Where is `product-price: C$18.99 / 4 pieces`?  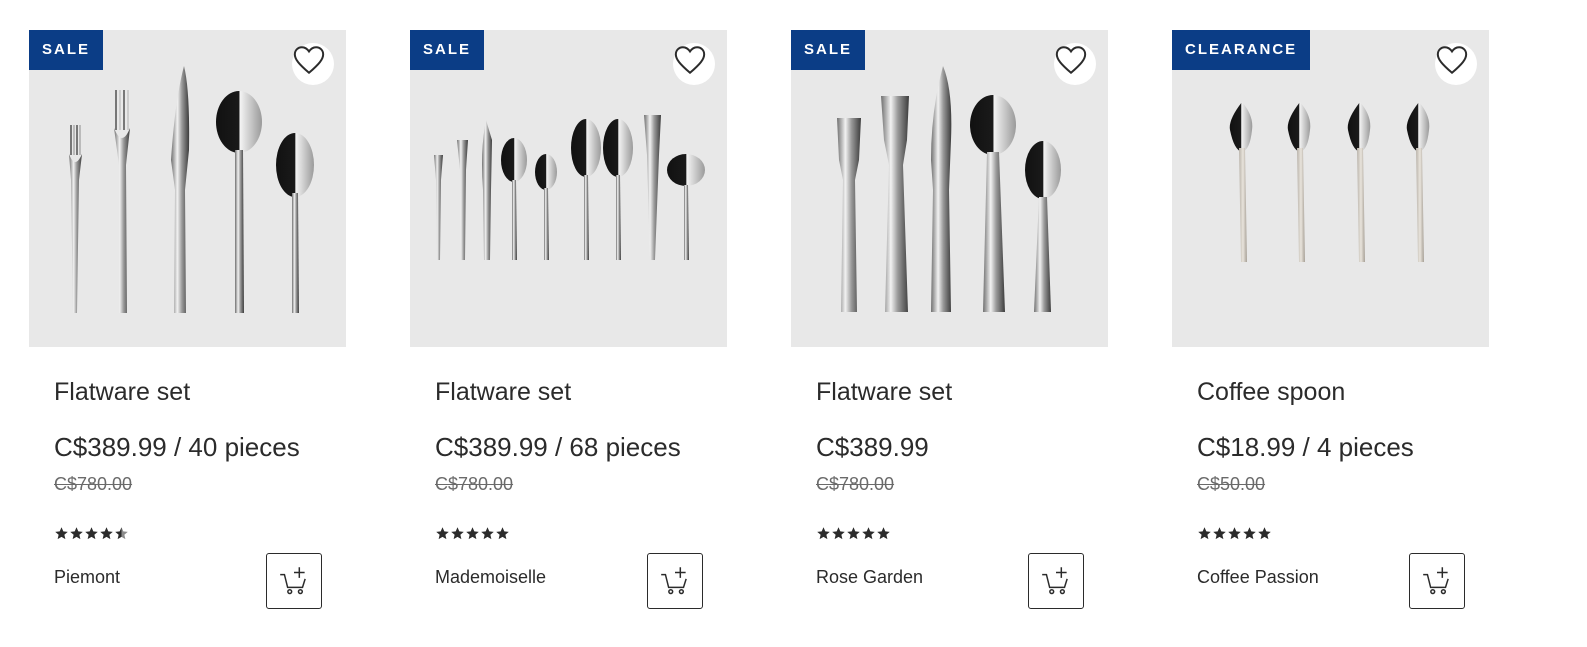
product-price: C$18.99 / 4 pieces is located at coordinates (1305, 447).